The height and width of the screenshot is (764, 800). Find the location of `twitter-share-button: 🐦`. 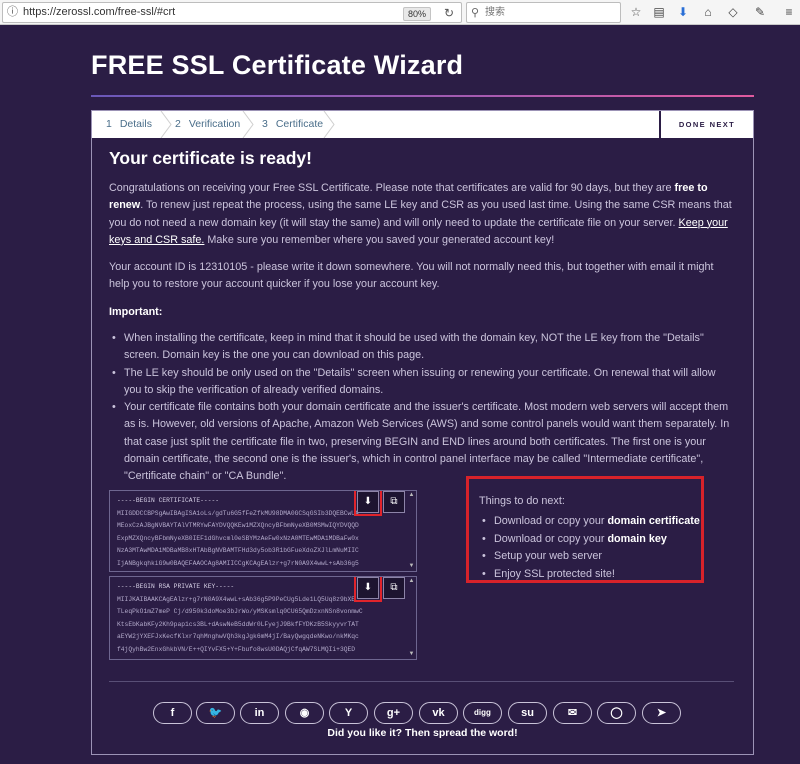

twitter-share-button: 🐦 is located at coordinates (215, 713).